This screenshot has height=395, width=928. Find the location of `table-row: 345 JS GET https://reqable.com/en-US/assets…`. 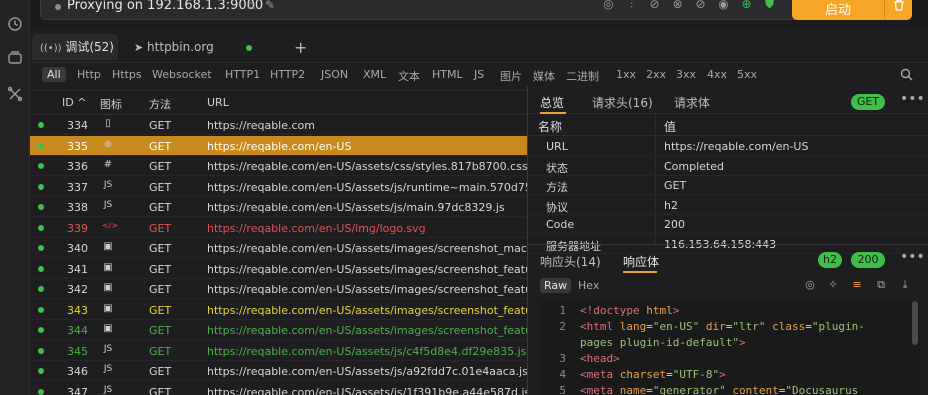

table-row: 345 JS GET https://reqable.com/en-US/assets… is located at coordinates (278, 351).